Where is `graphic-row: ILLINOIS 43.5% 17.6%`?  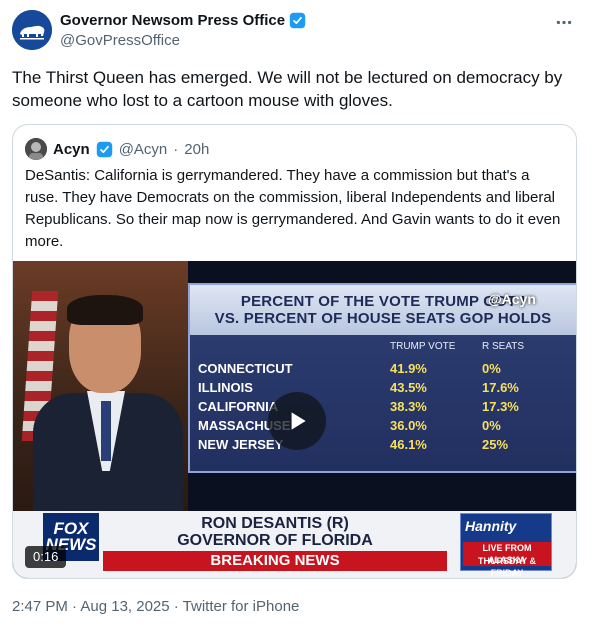
graphic-row: ILLINOIS 43.5% 17.6% is located at coordinates (383, 389).